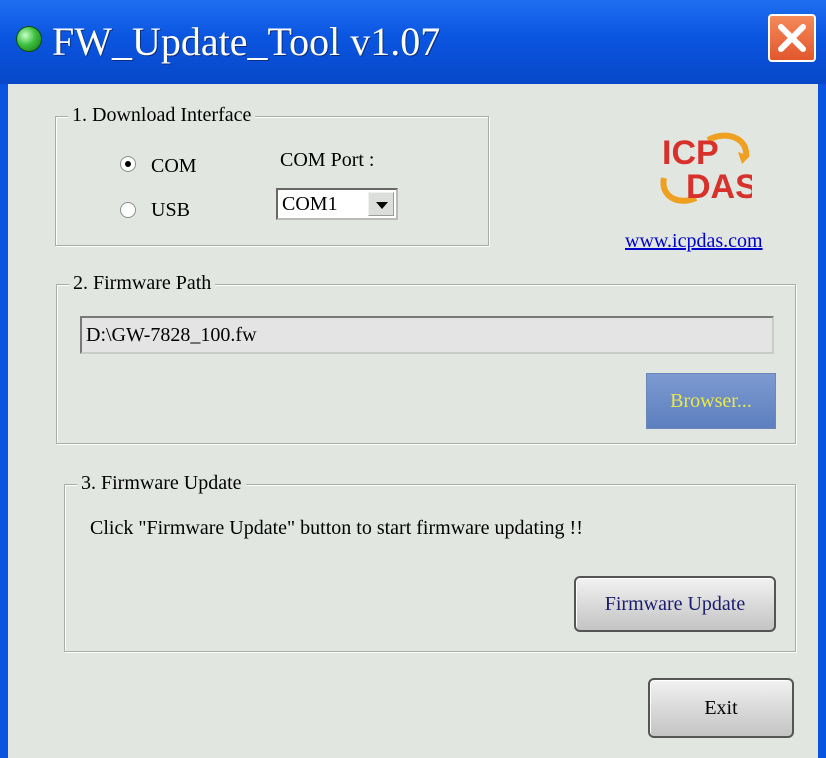 This screenshot has width=826, height=758. What do you see at coordinates (161, 483) in the screenshot?
I see `firmware-update-legend: 3. Firmware Update` at bounding box center [161, 483].